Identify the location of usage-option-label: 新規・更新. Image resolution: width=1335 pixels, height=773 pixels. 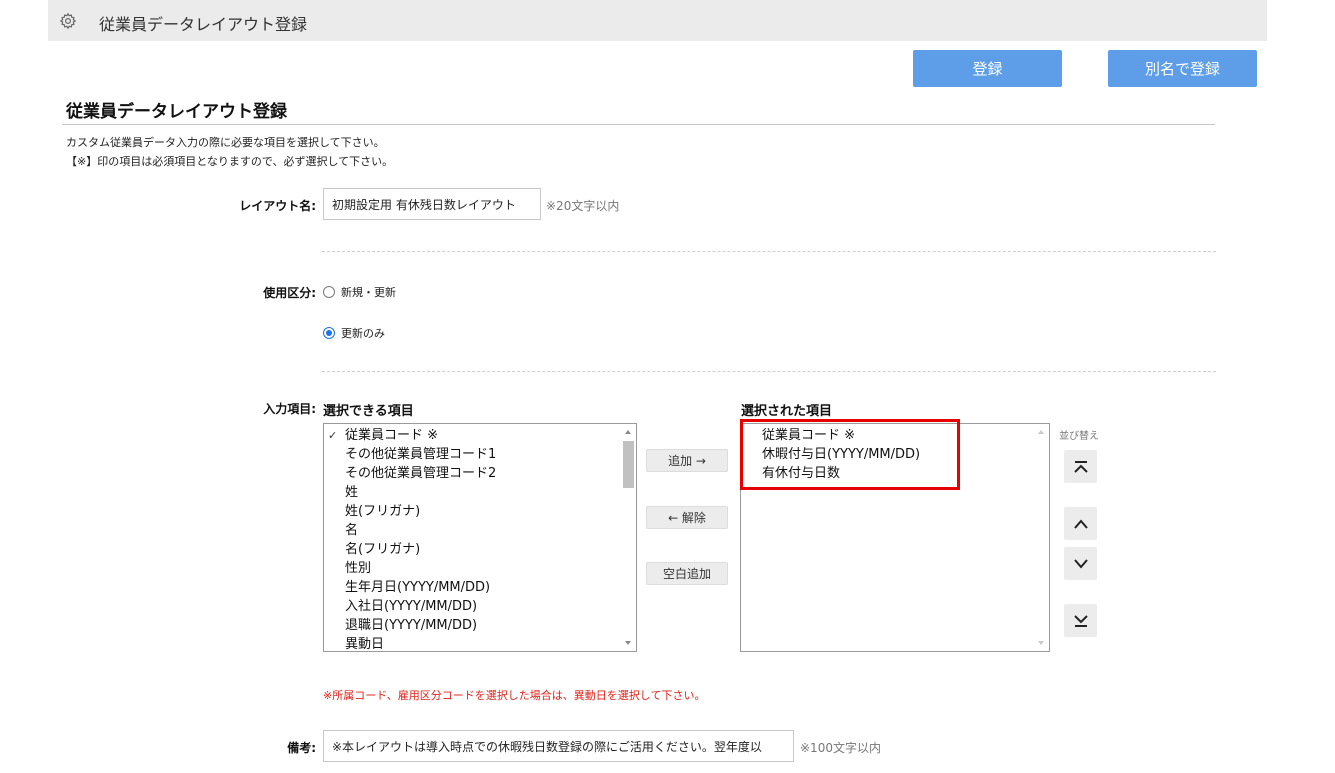
(368, 292).